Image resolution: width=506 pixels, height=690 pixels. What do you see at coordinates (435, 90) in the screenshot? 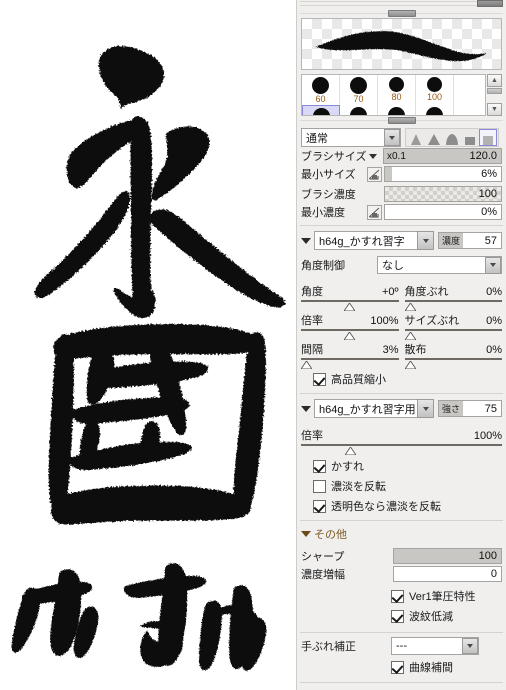
I see `brush-size-cell: 100` at bounding box center [435, 90].